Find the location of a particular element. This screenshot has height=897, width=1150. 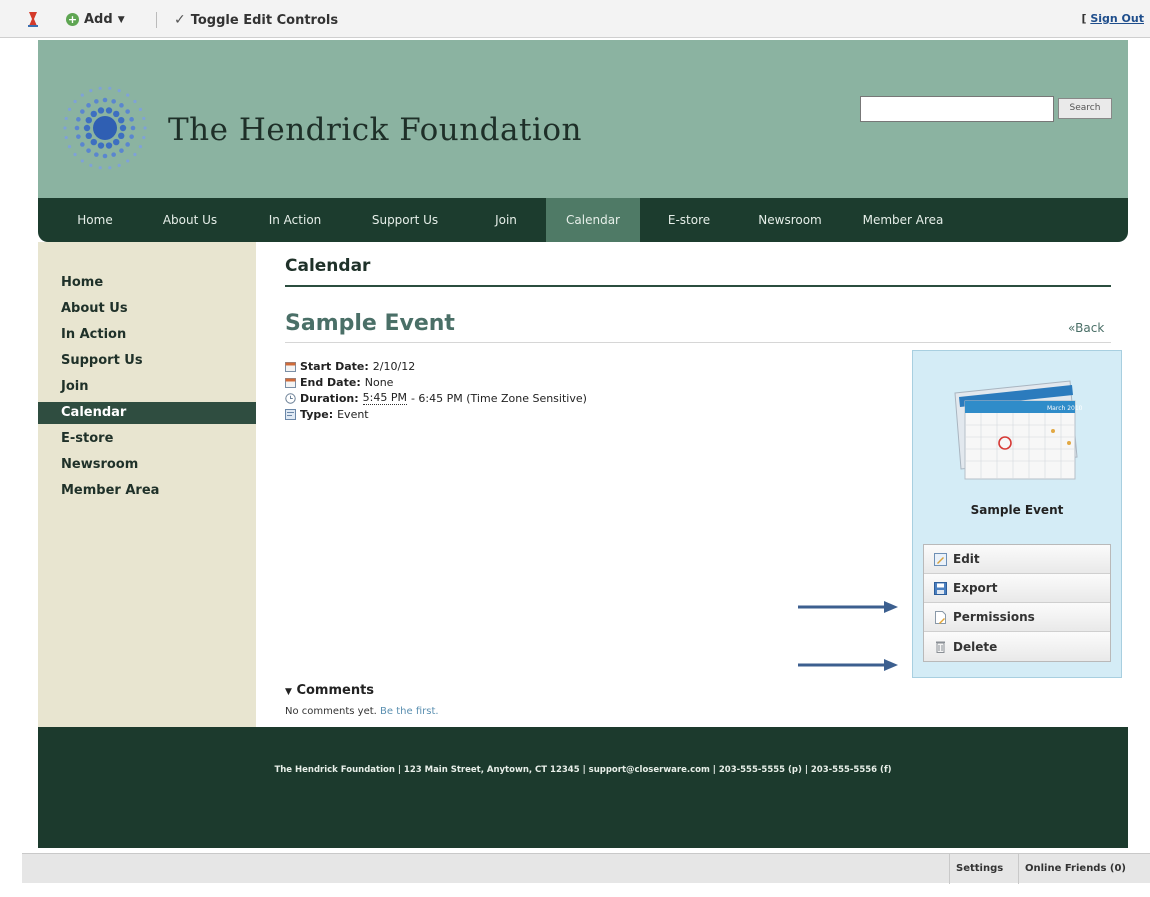

sign-out-bracket: [ is located at coordinates (1084, 18).